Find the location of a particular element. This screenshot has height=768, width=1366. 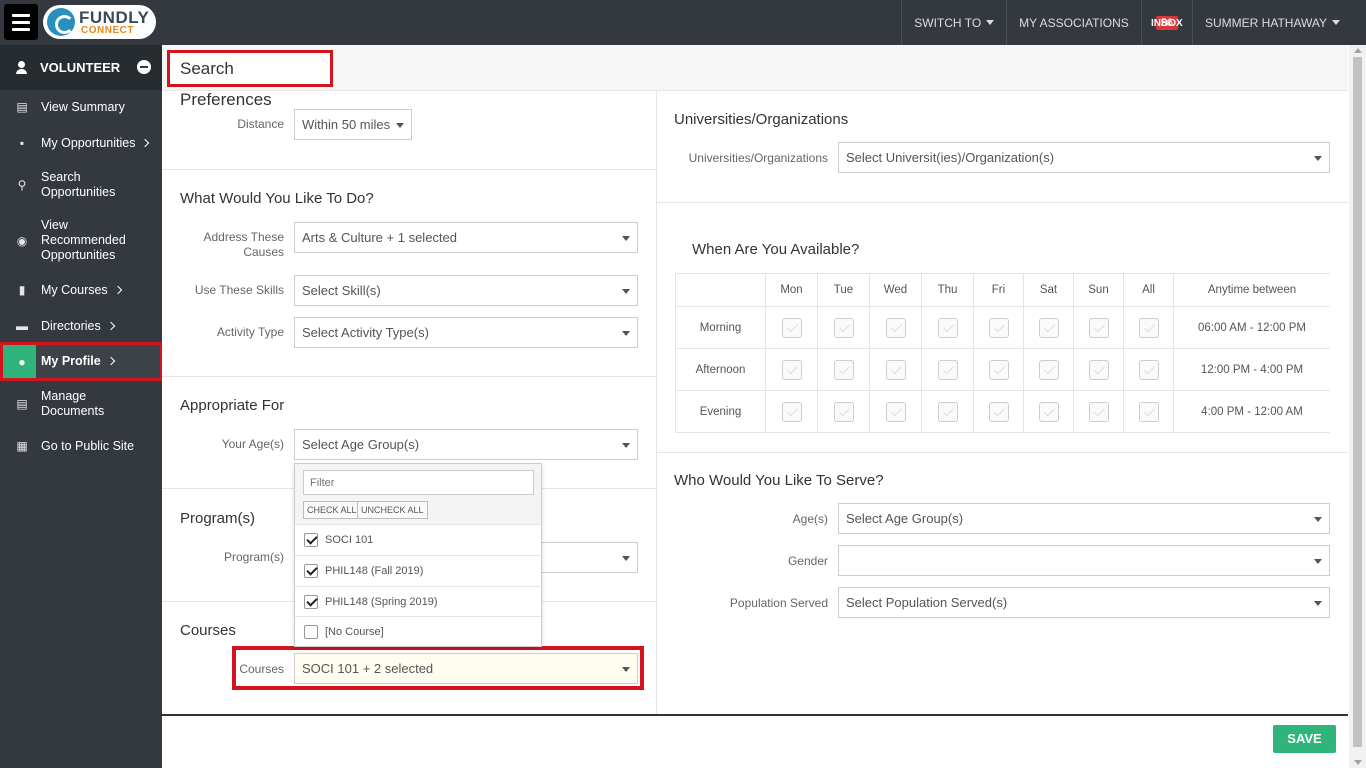

course-option: SOCI 101 is located at coordinates (418, 539).